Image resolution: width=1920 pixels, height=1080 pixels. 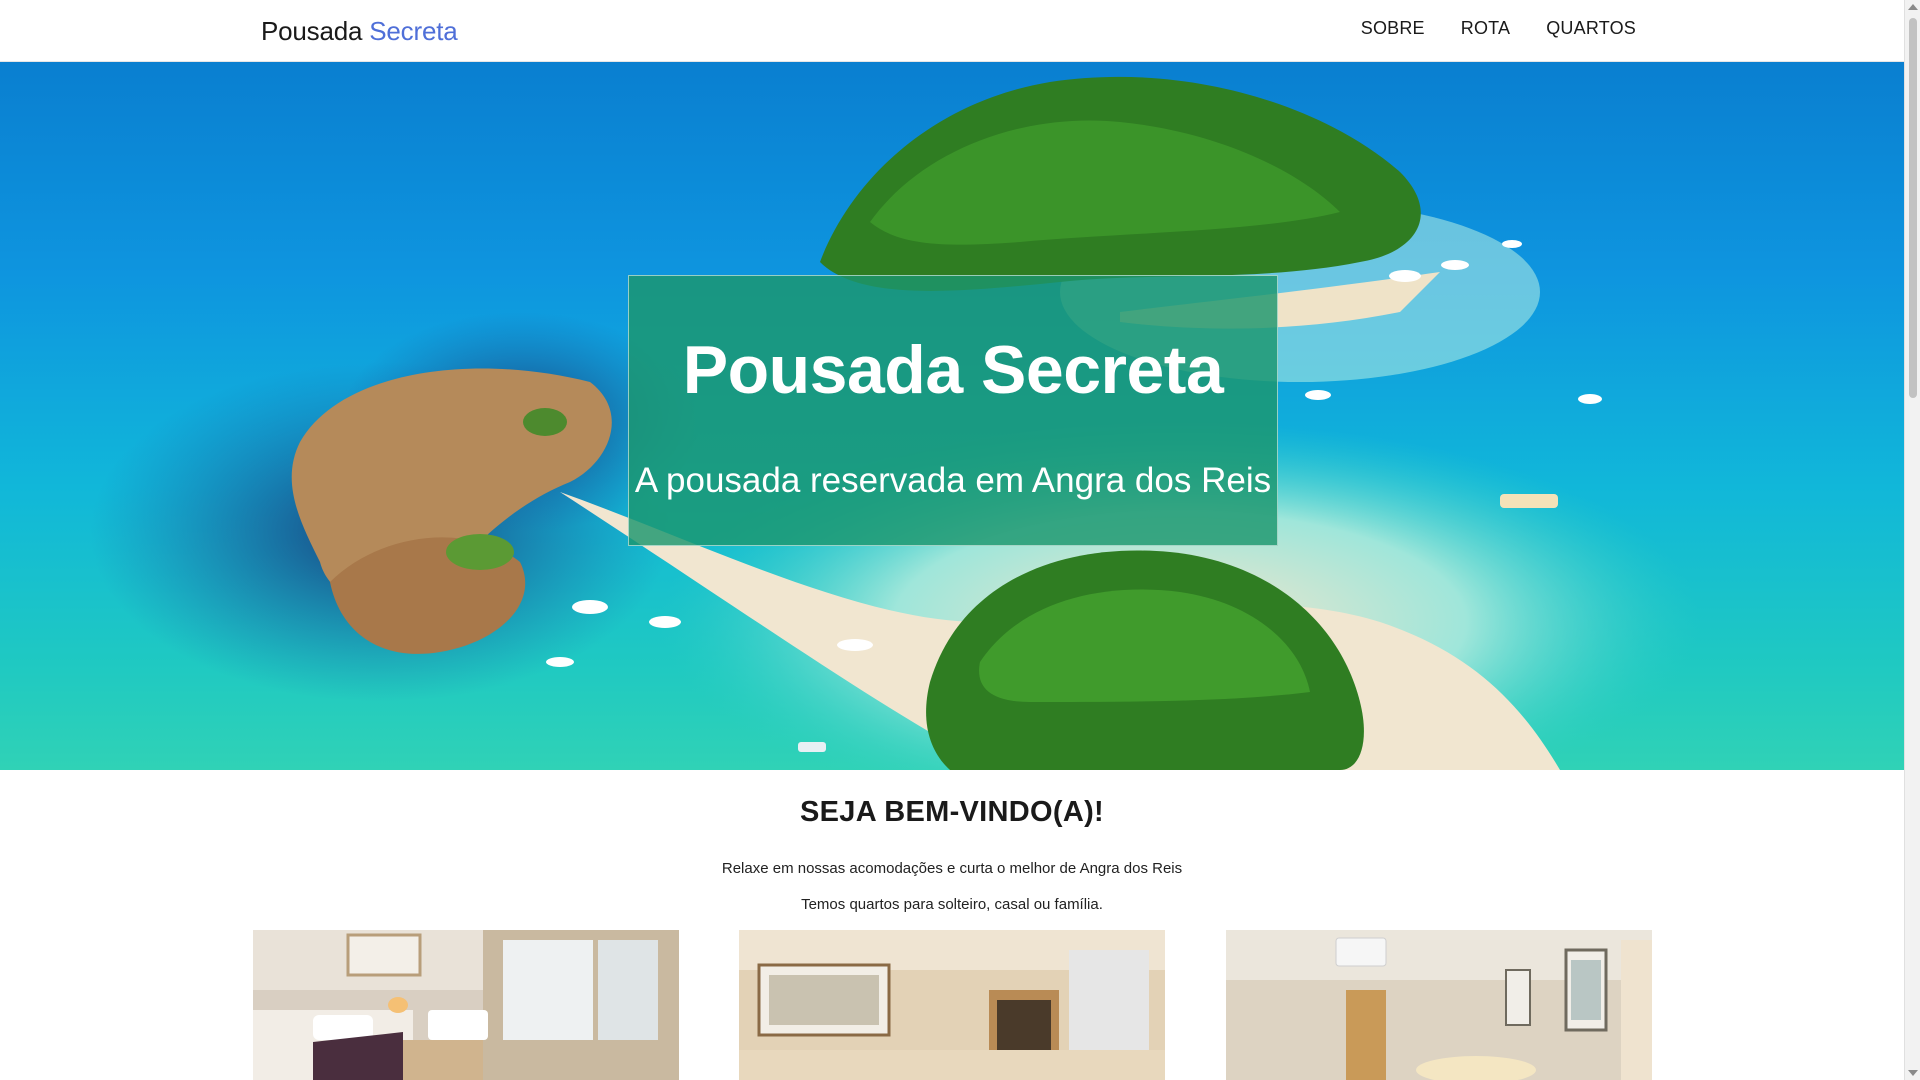 I want to click on nav-link-sobre: SOBRE, so click(x=1393, y=28).